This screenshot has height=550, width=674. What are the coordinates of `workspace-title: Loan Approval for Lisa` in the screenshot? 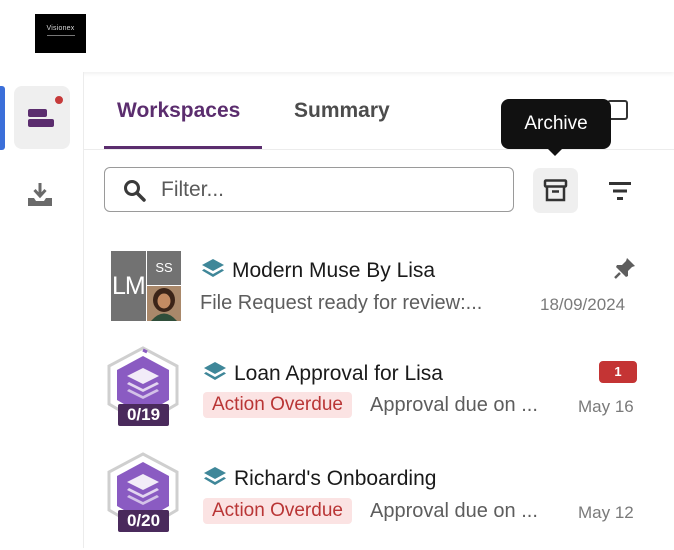 It's located at (338, 373).